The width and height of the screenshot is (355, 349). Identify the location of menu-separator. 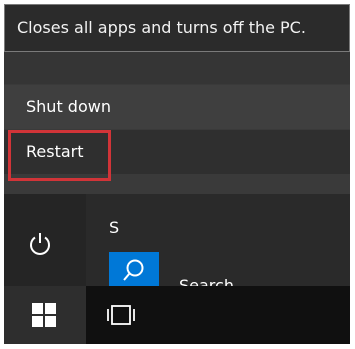
(177, 68).